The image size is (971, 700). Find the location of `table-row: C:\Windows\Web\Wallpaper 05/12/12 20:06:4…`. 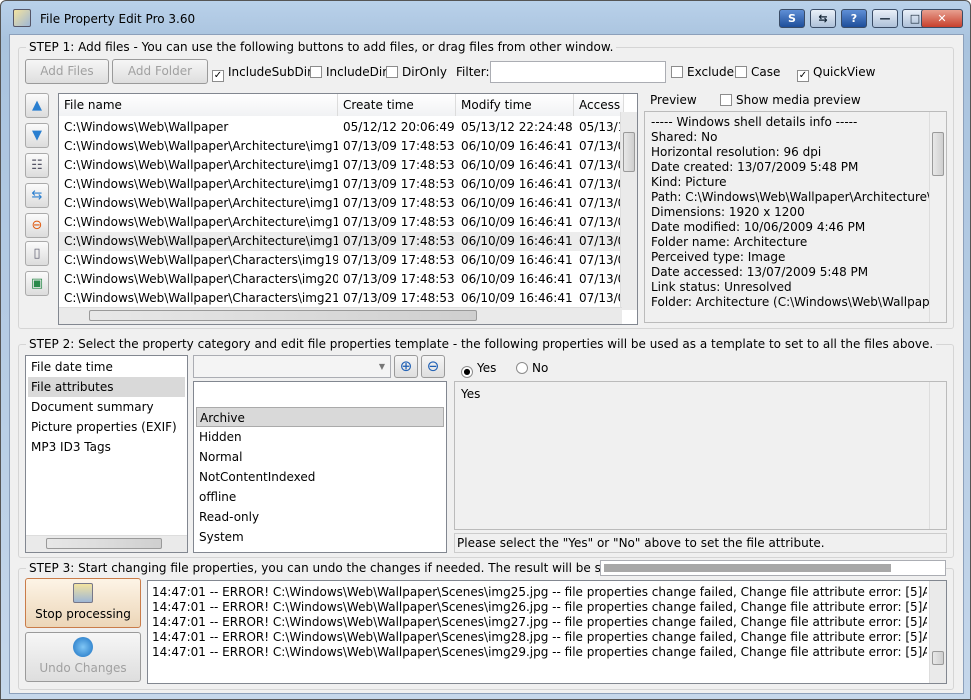

table-row: C:\Windows\Web\Wallpaper 05/12/12 20:06:4… is located at coordinates (341, 127).